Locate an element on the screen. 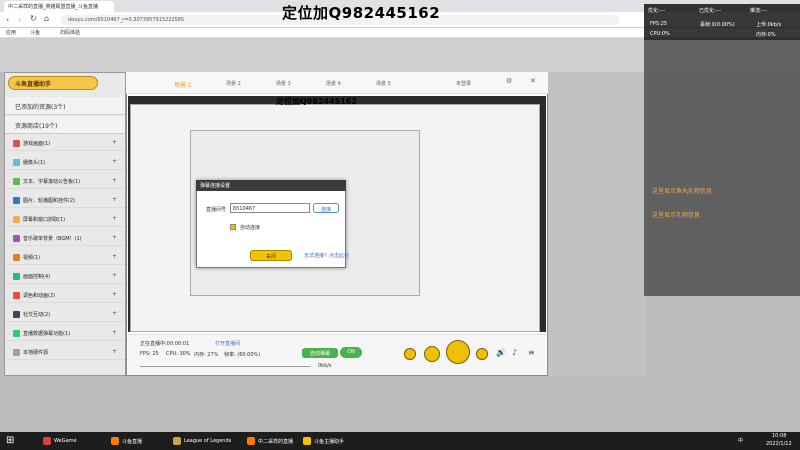 This screenshot has height=450, width=800. perf-upload: 上传:0kb/s is located at coordinates (769, 25).